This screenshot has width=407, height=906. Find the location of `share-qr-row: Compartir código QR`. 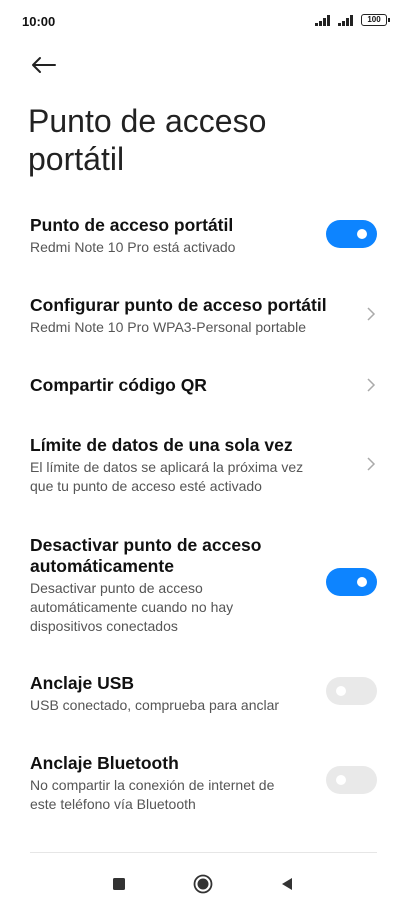

share-qr-row: Compartir código QR is located at coordinates (203, 390).